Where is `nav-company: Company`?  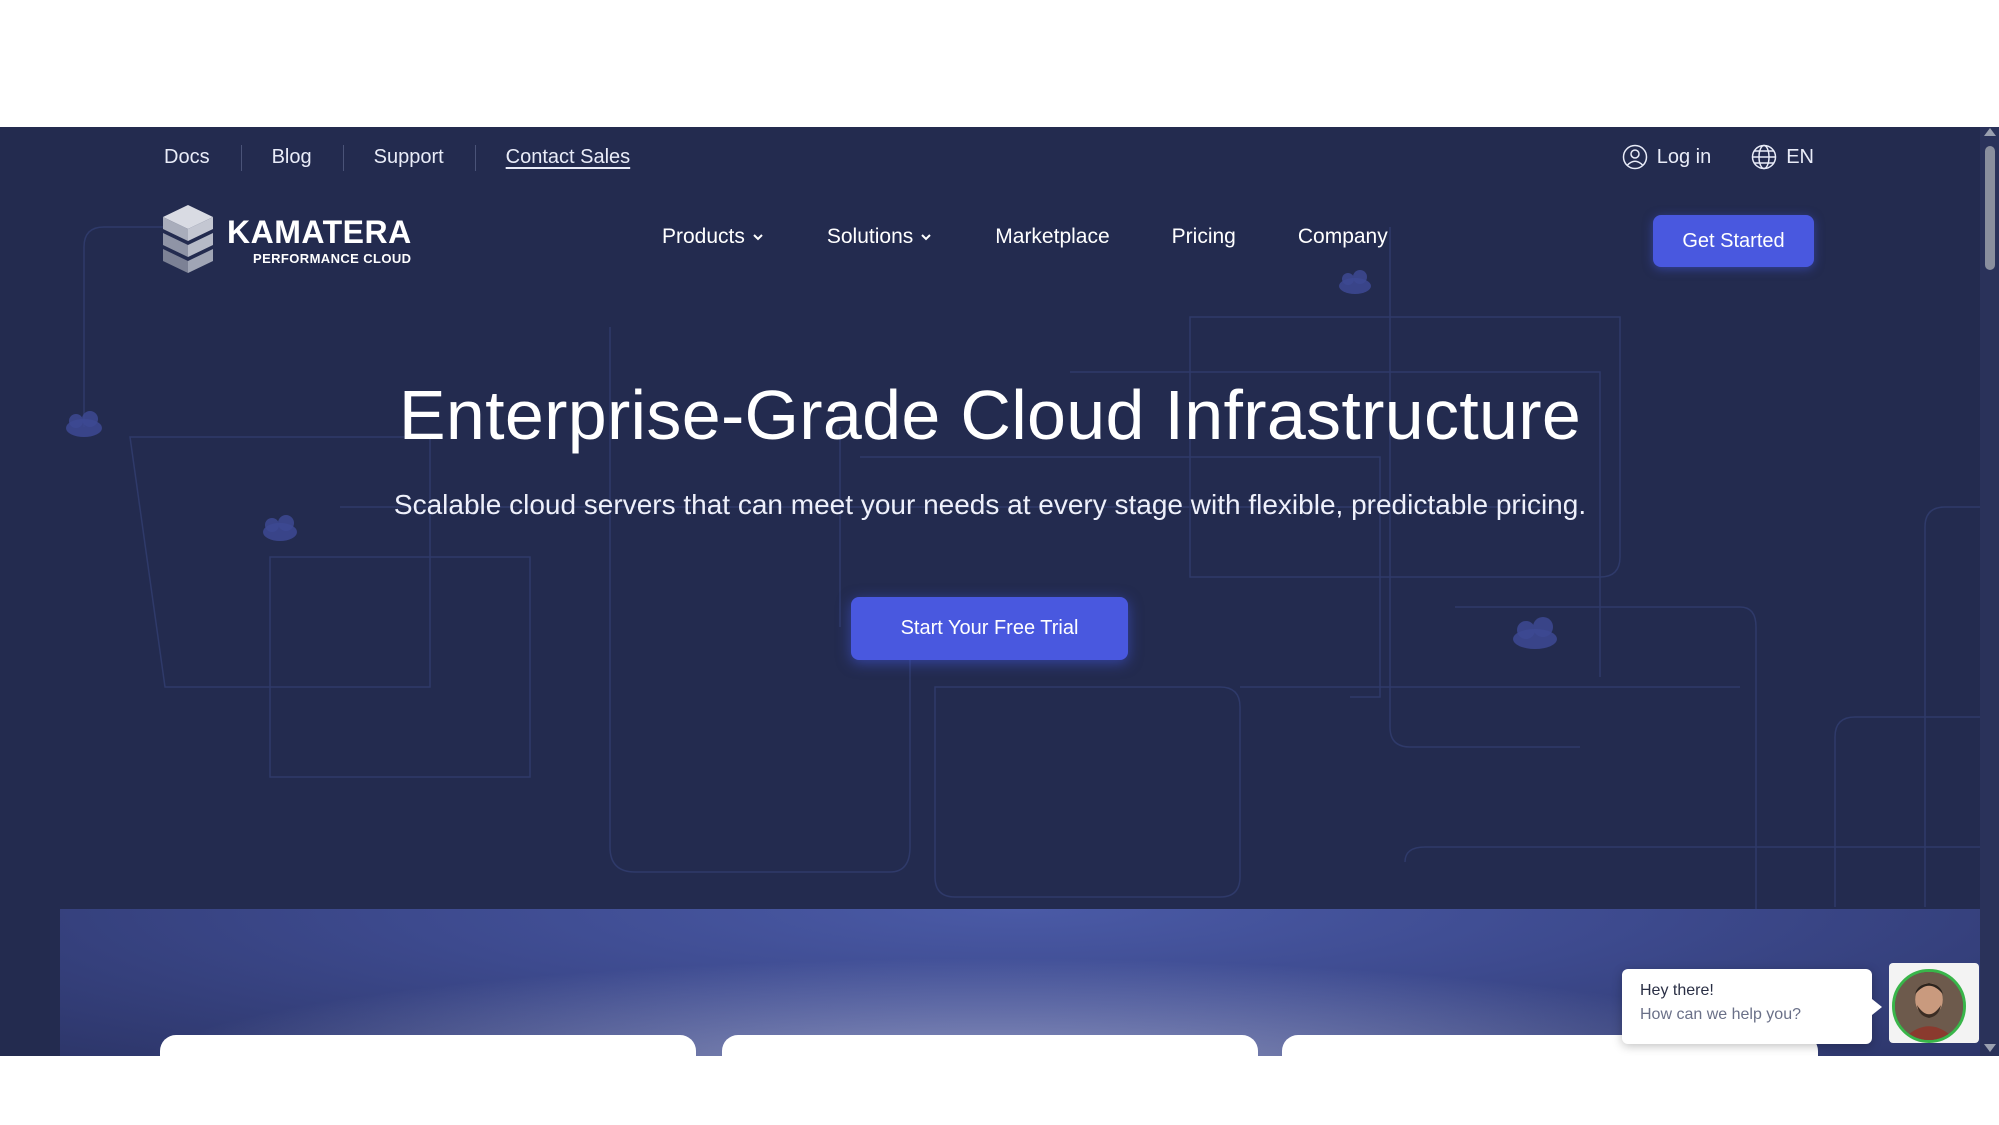 nav-company: Company is located at coordinates (1343, 237).